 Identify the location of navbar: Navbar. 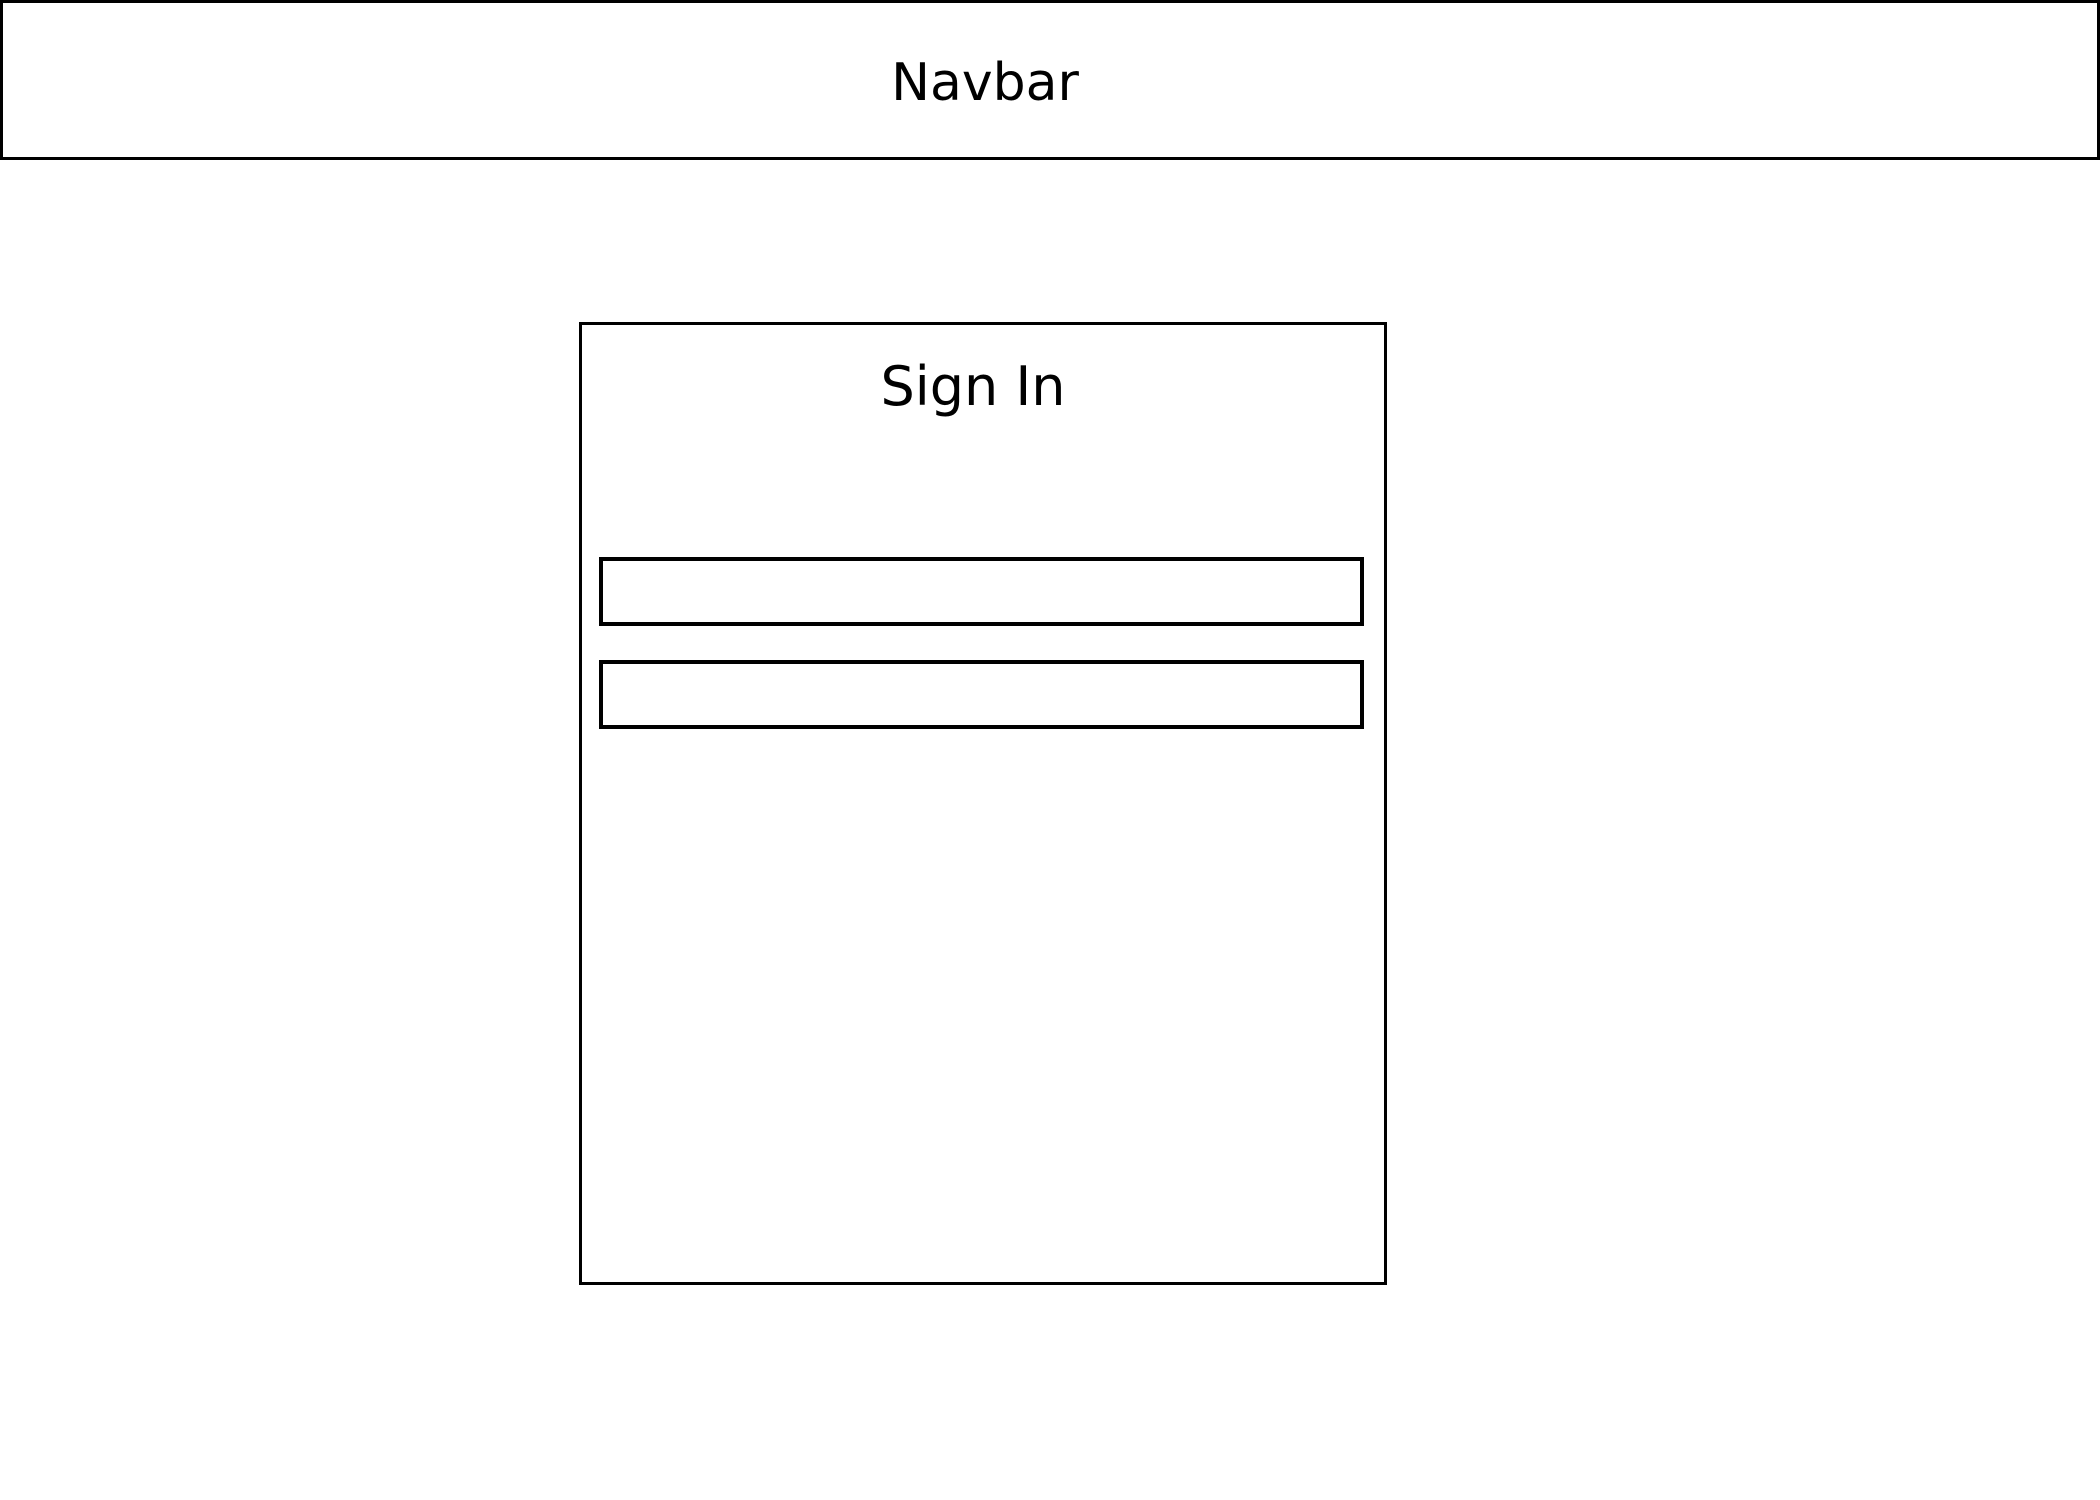
(1050, 80).